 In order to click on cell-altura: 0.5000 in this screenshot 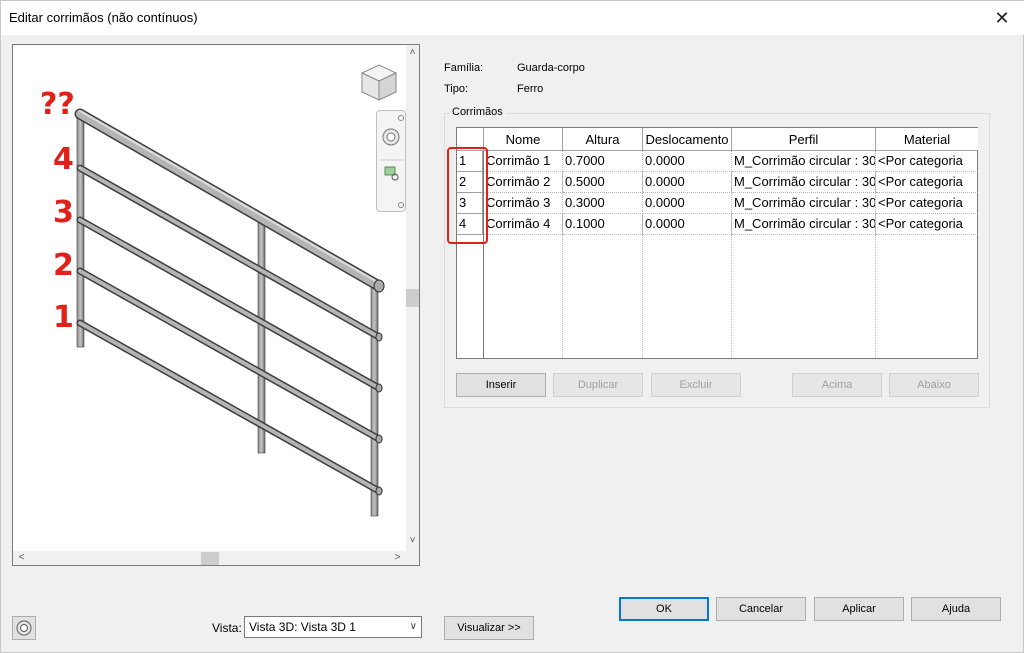, I will do `click(603, 182)`.